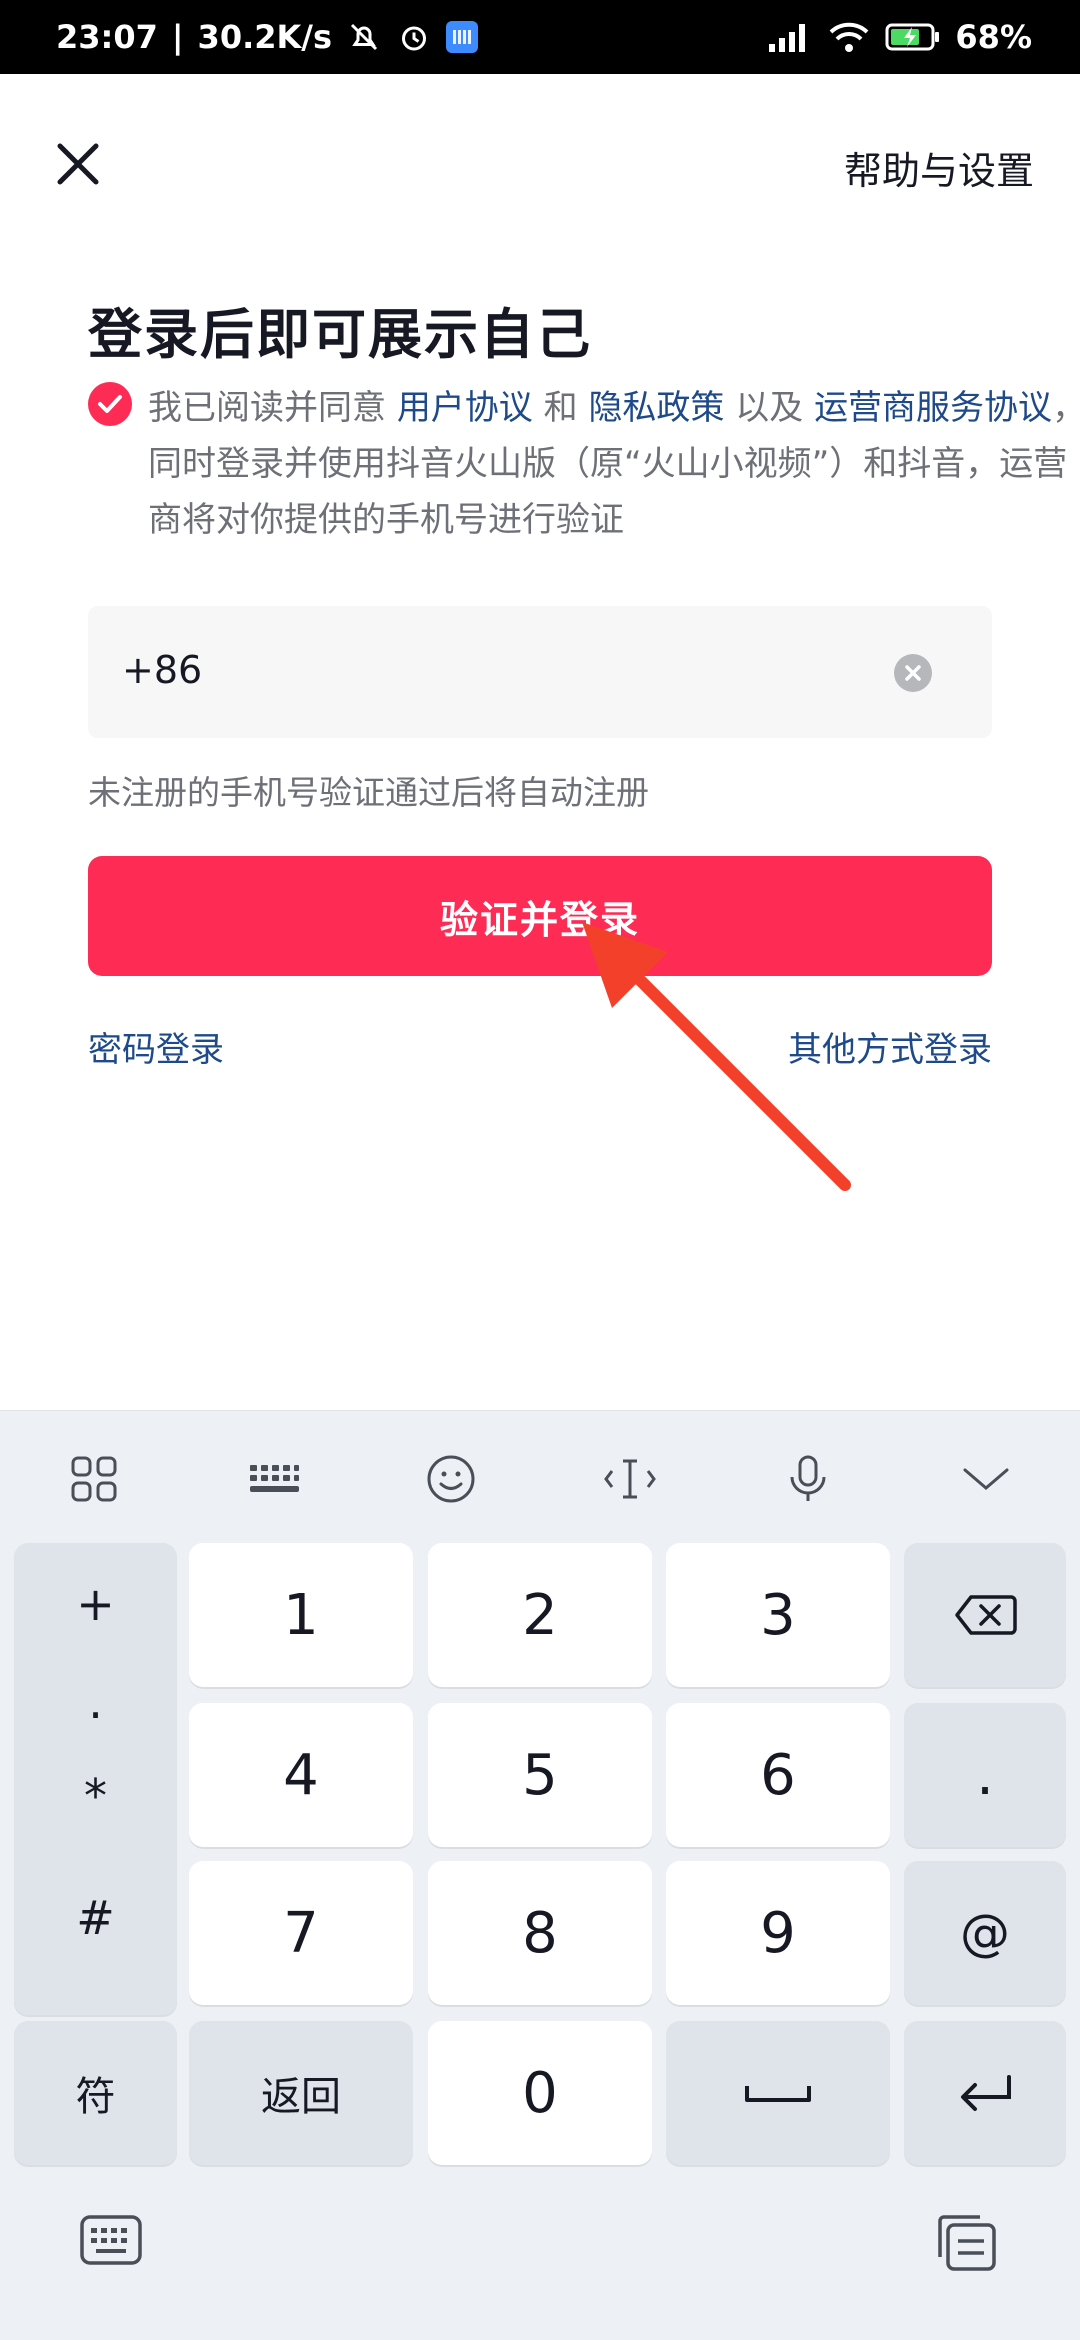 This screenshot has width=1080, height=2340. I want to click on alarm-icon, so click(414, 38).